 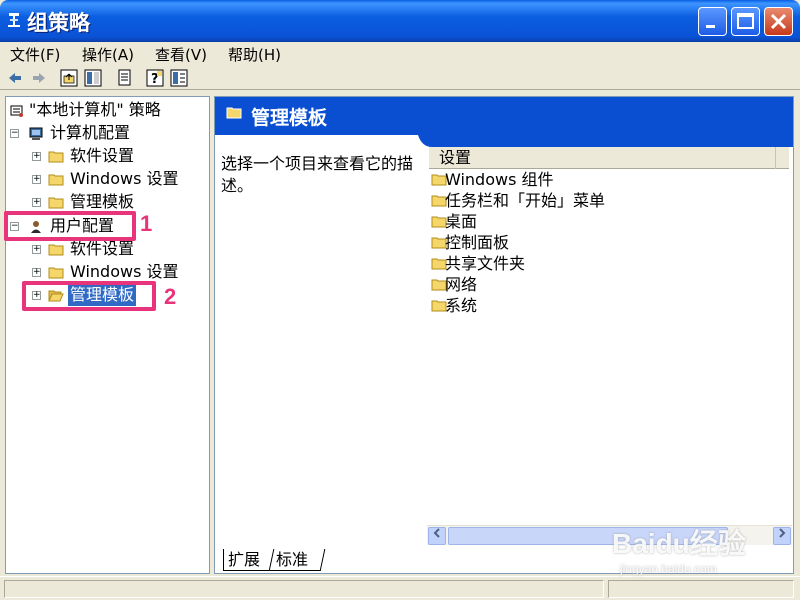 I want to click on status-bar, so click(x=400, y=588).